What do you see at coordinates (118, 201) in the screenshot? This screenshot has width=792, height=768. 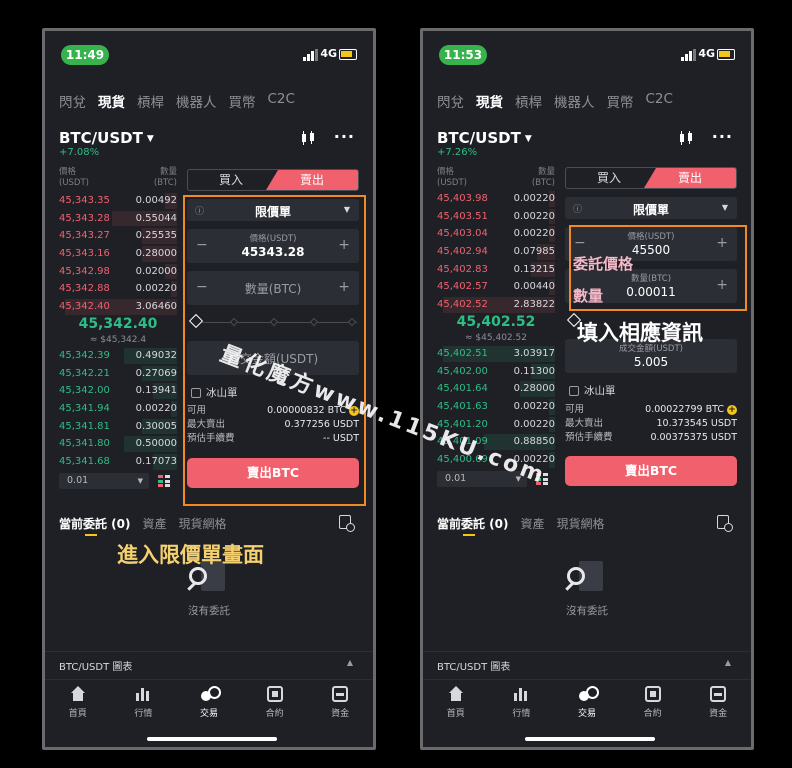 I see `ask-row: 45,343.35 0.00492` at bounding box center [118, 201].